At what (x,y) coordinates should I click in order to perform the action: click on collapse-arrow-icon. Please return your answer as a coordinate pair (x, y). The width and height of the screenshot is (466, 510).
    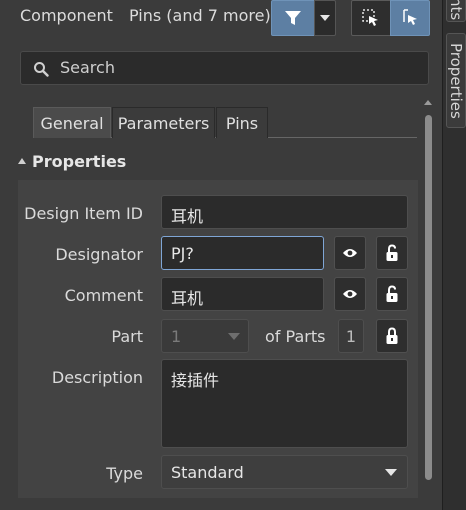
    Looking at the image, I should click on (22, 161).